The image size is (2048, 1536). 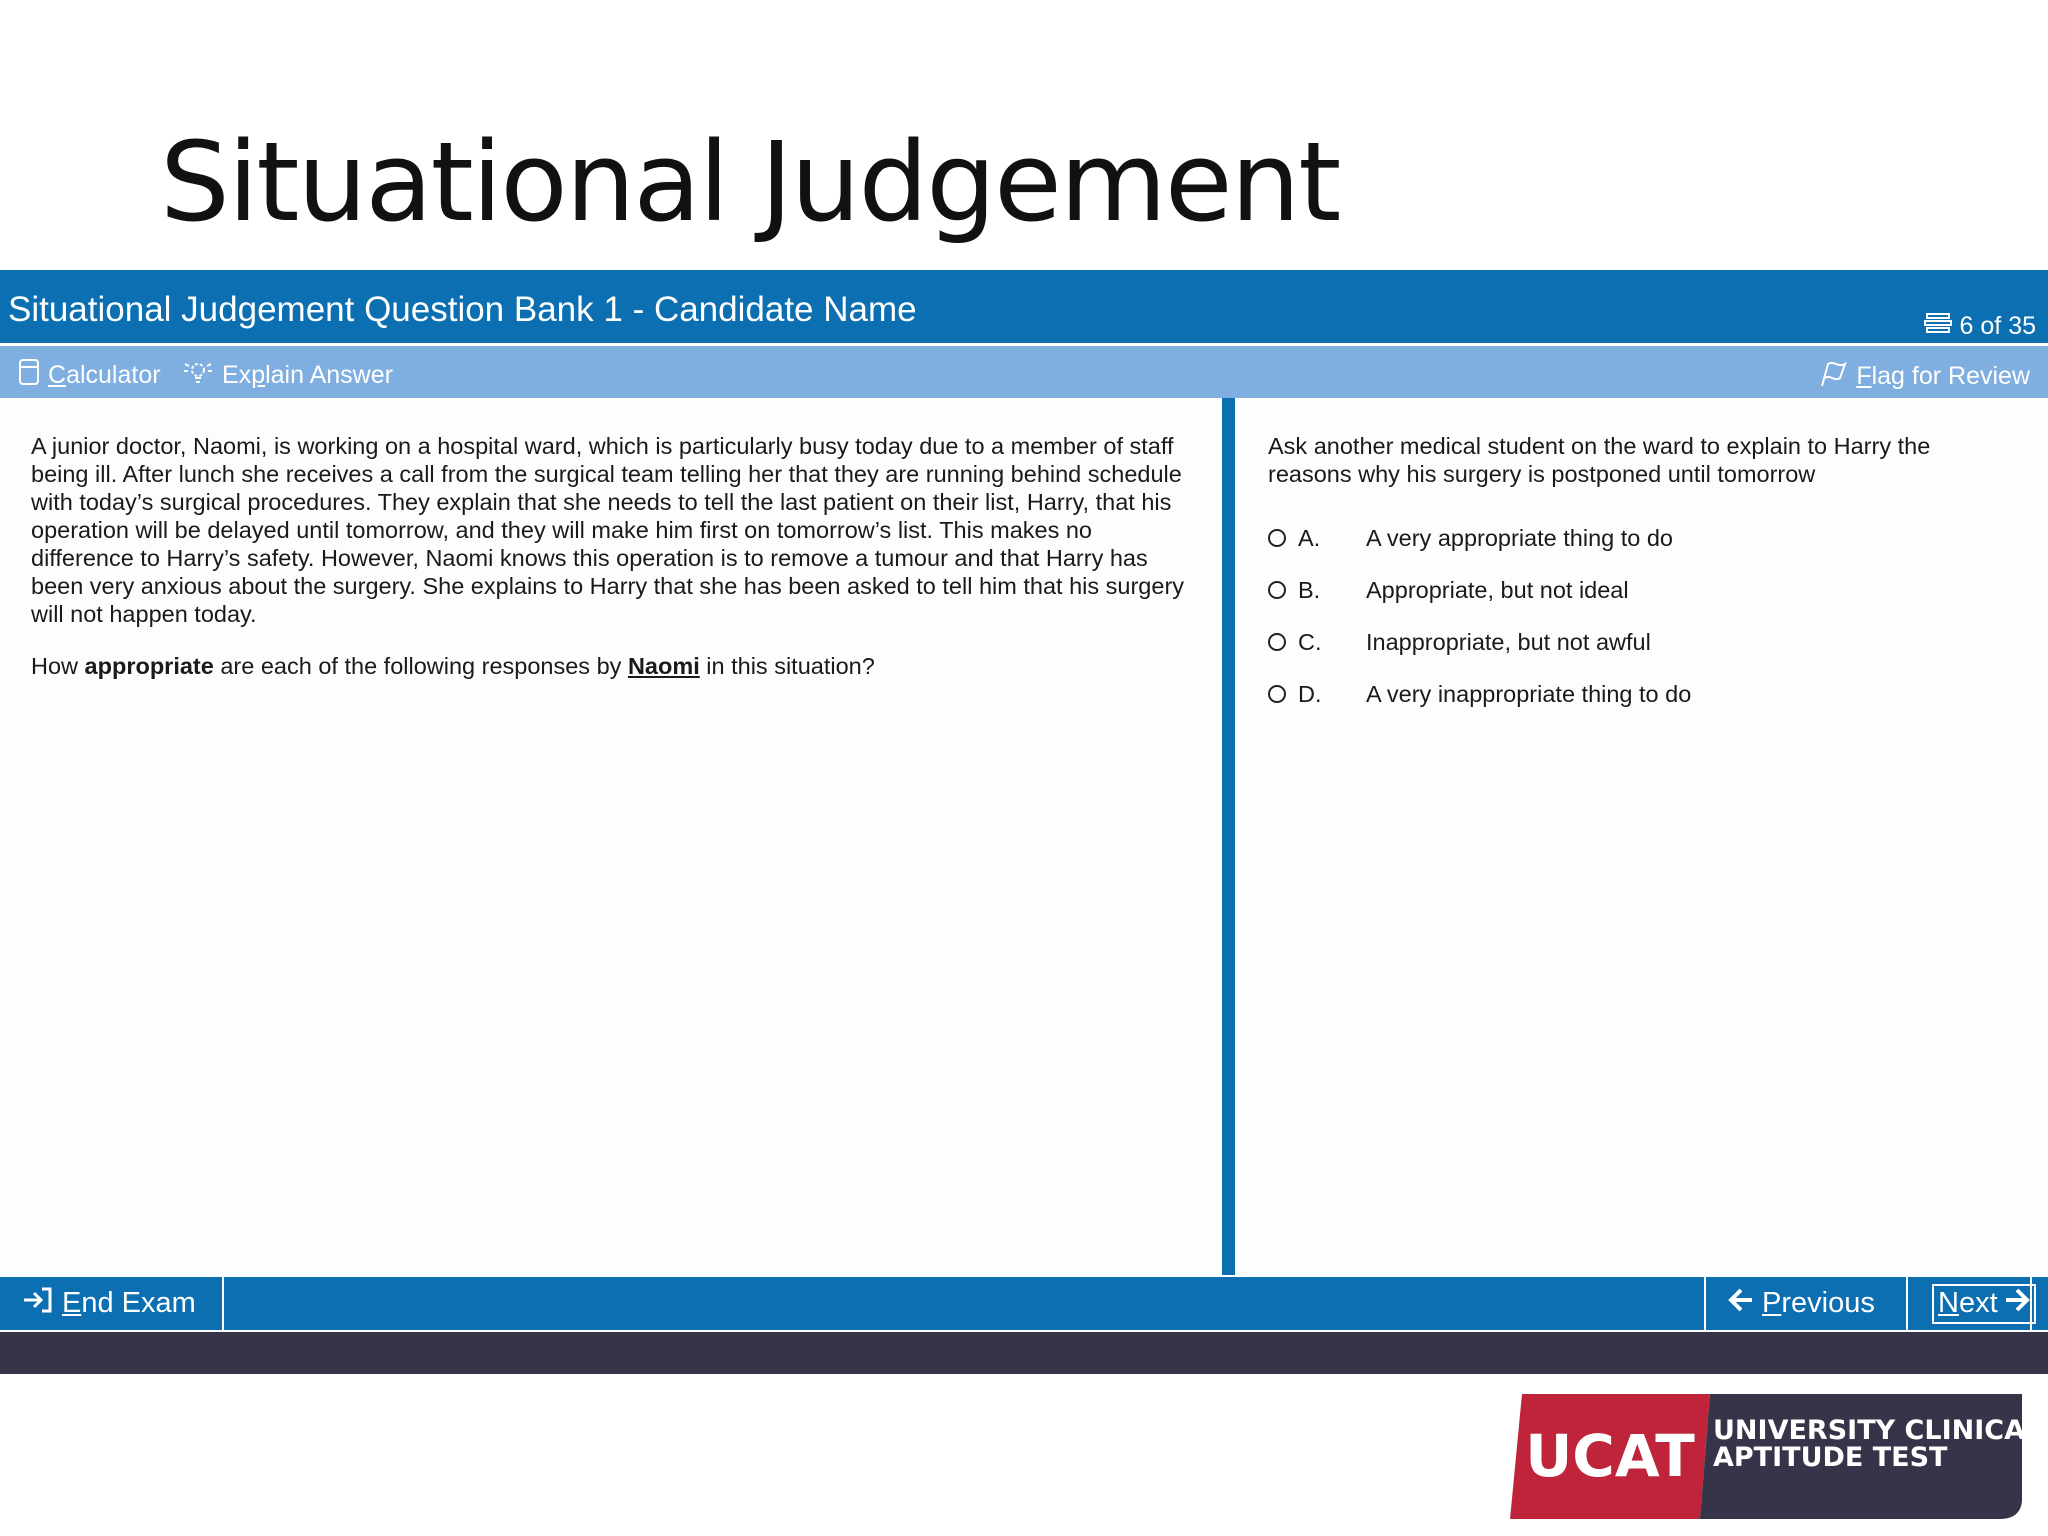 What do you see at coordinates (1610, 1456) in the screenshot?
I see `logo-wordmark: UCAT` at bounding box center [1610, 1456].